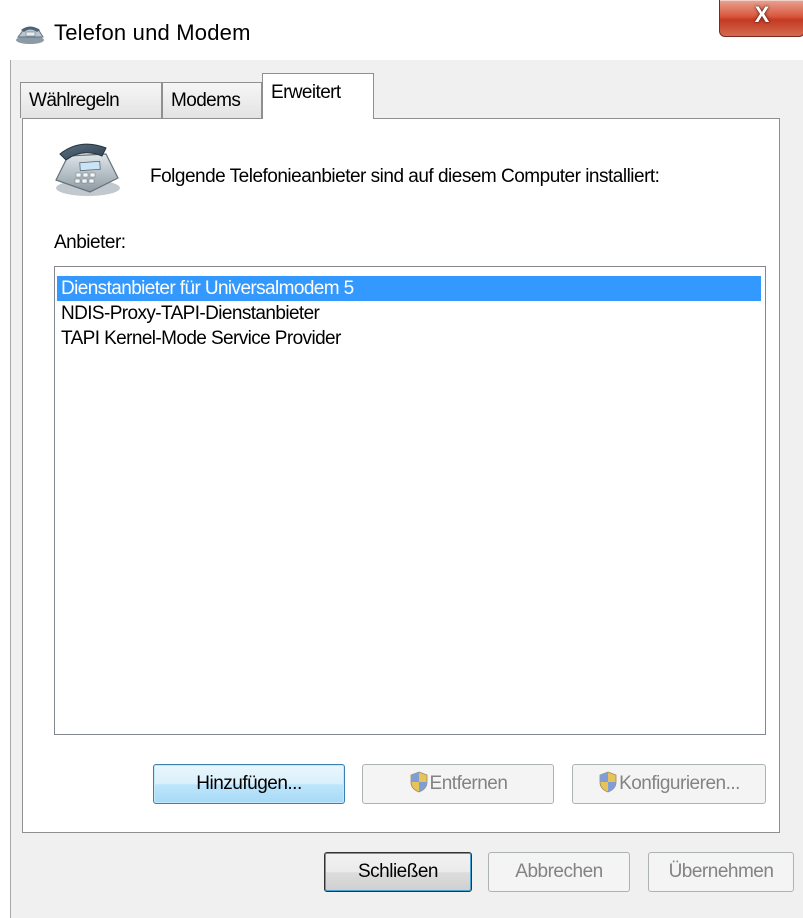 The height and width of the screenshot is (918, 803). Describe the element at coordinates (90, 242) in the screenshot. I see `providers-label: Anbieter:` at that location.